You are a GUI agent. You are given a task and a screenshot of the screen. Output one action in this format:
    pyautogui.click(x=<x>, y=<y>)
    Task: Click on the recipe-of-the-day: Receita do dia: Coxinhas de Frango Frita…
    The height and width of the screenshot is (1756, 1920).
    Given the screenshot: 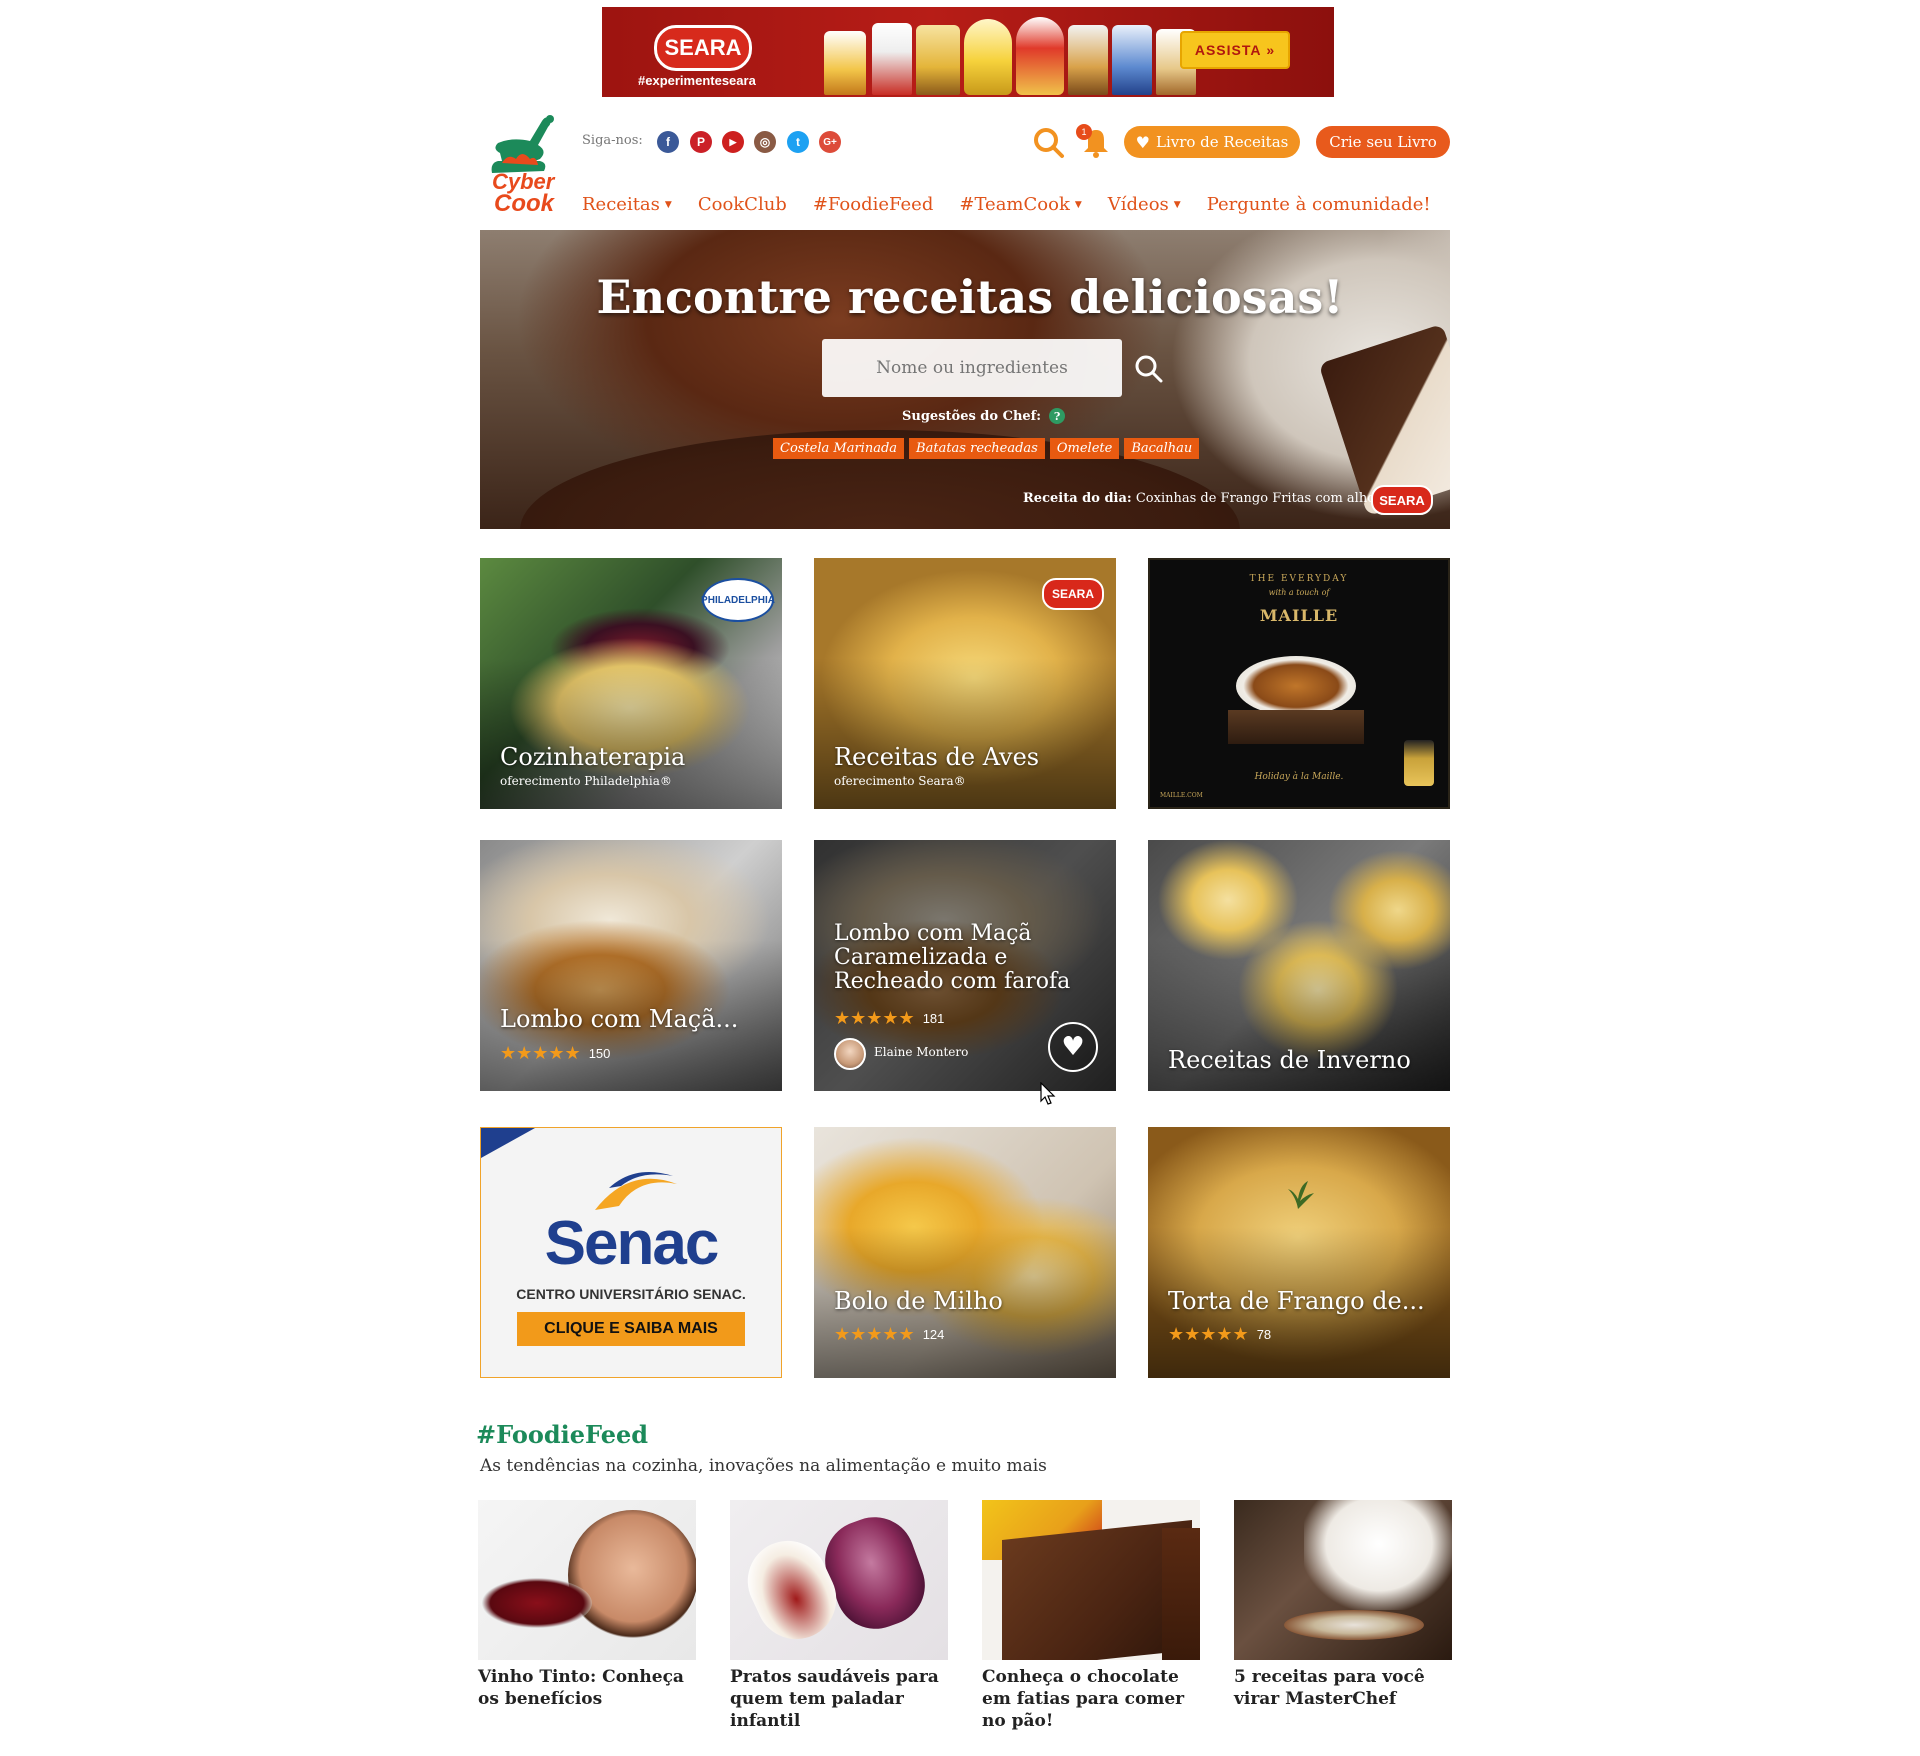 What is the action you would take?
    pyautogui.click(x=1199, y=498)
    